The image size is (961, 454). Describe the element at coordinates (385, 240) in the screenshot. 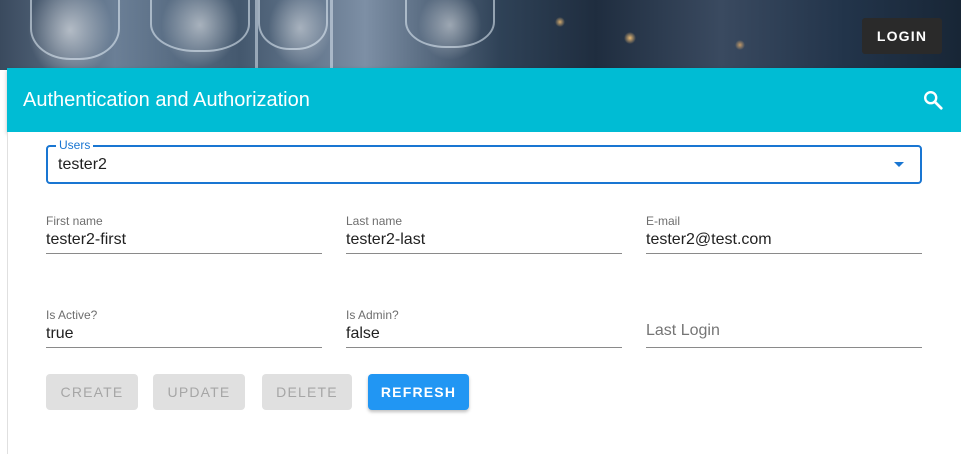

I see `last-name-input: tester2-last` at that location.